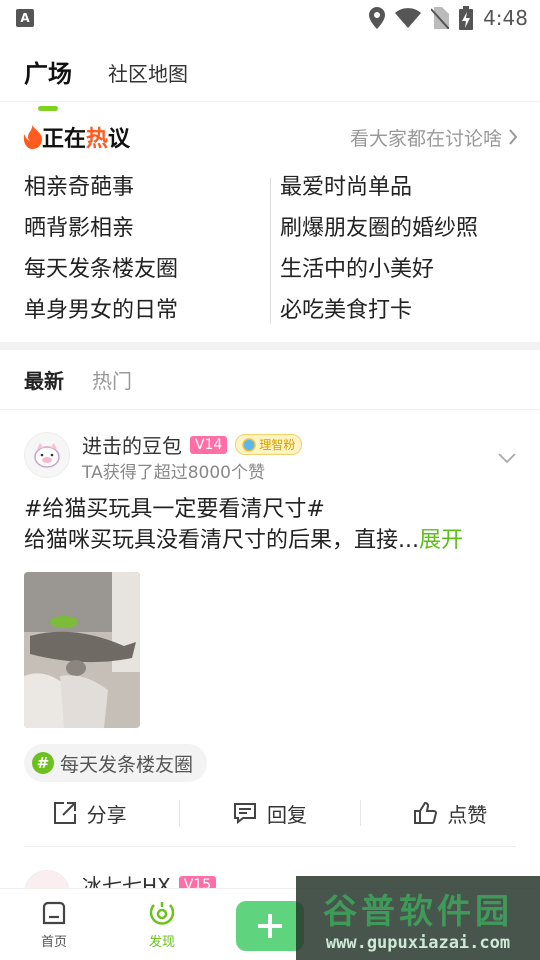 The image size is (540, 960). I want to click on username: 进击的豆包, so click(132, 444).